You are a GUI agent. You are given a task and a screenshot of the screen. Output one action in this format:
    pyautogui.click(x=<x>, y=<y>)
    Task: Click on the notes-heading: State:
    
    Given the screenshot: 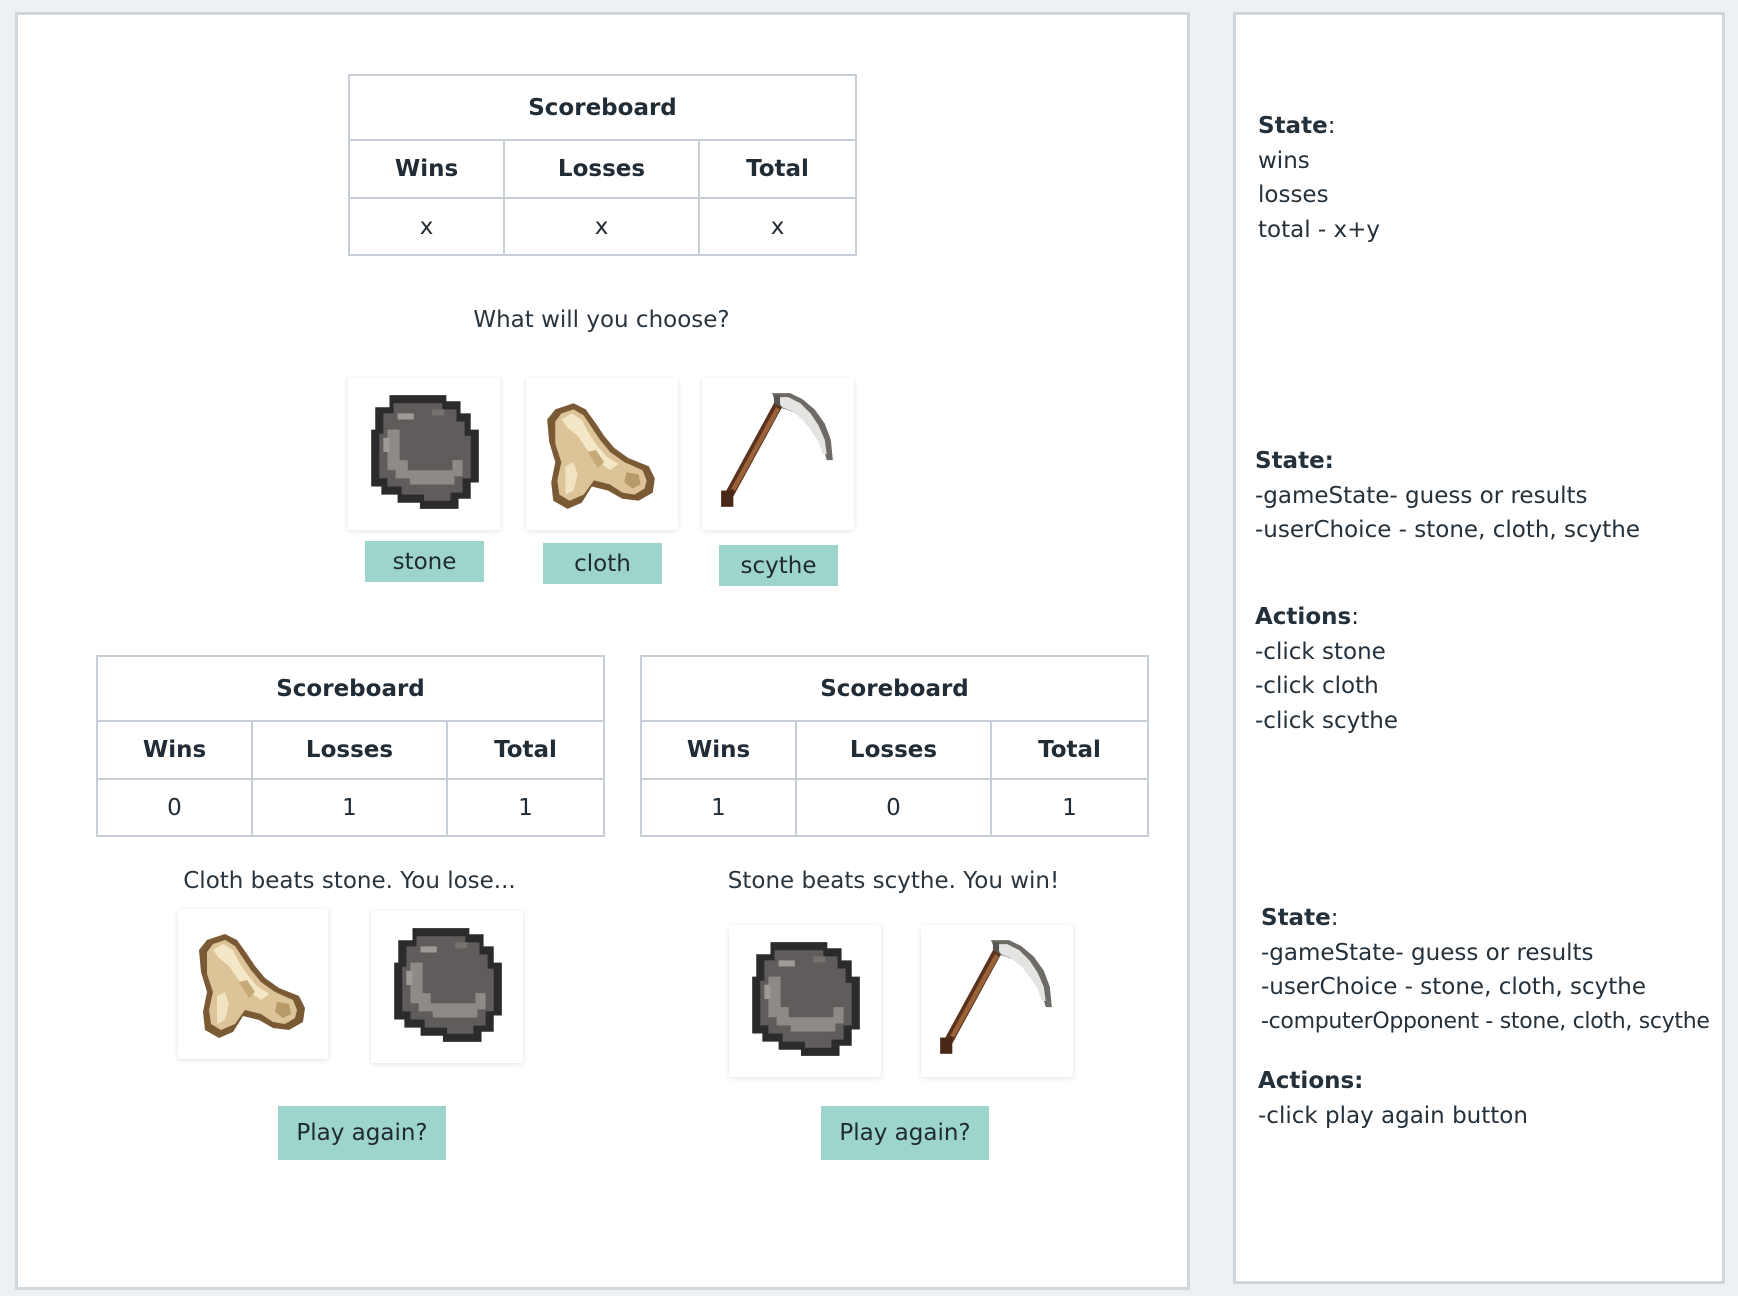 What is the action you would take?
    pyautogui.click(x=1294, y=461)
    